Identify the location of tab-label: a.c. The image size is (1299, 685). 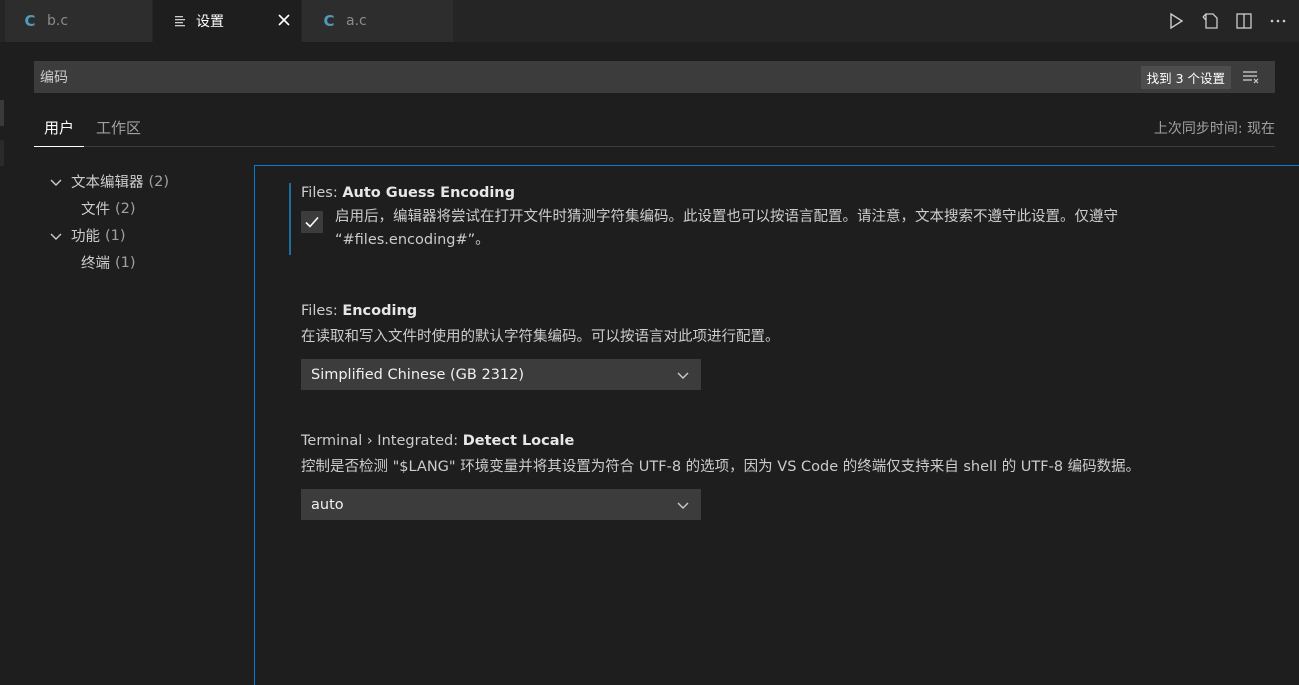
(356, 21).